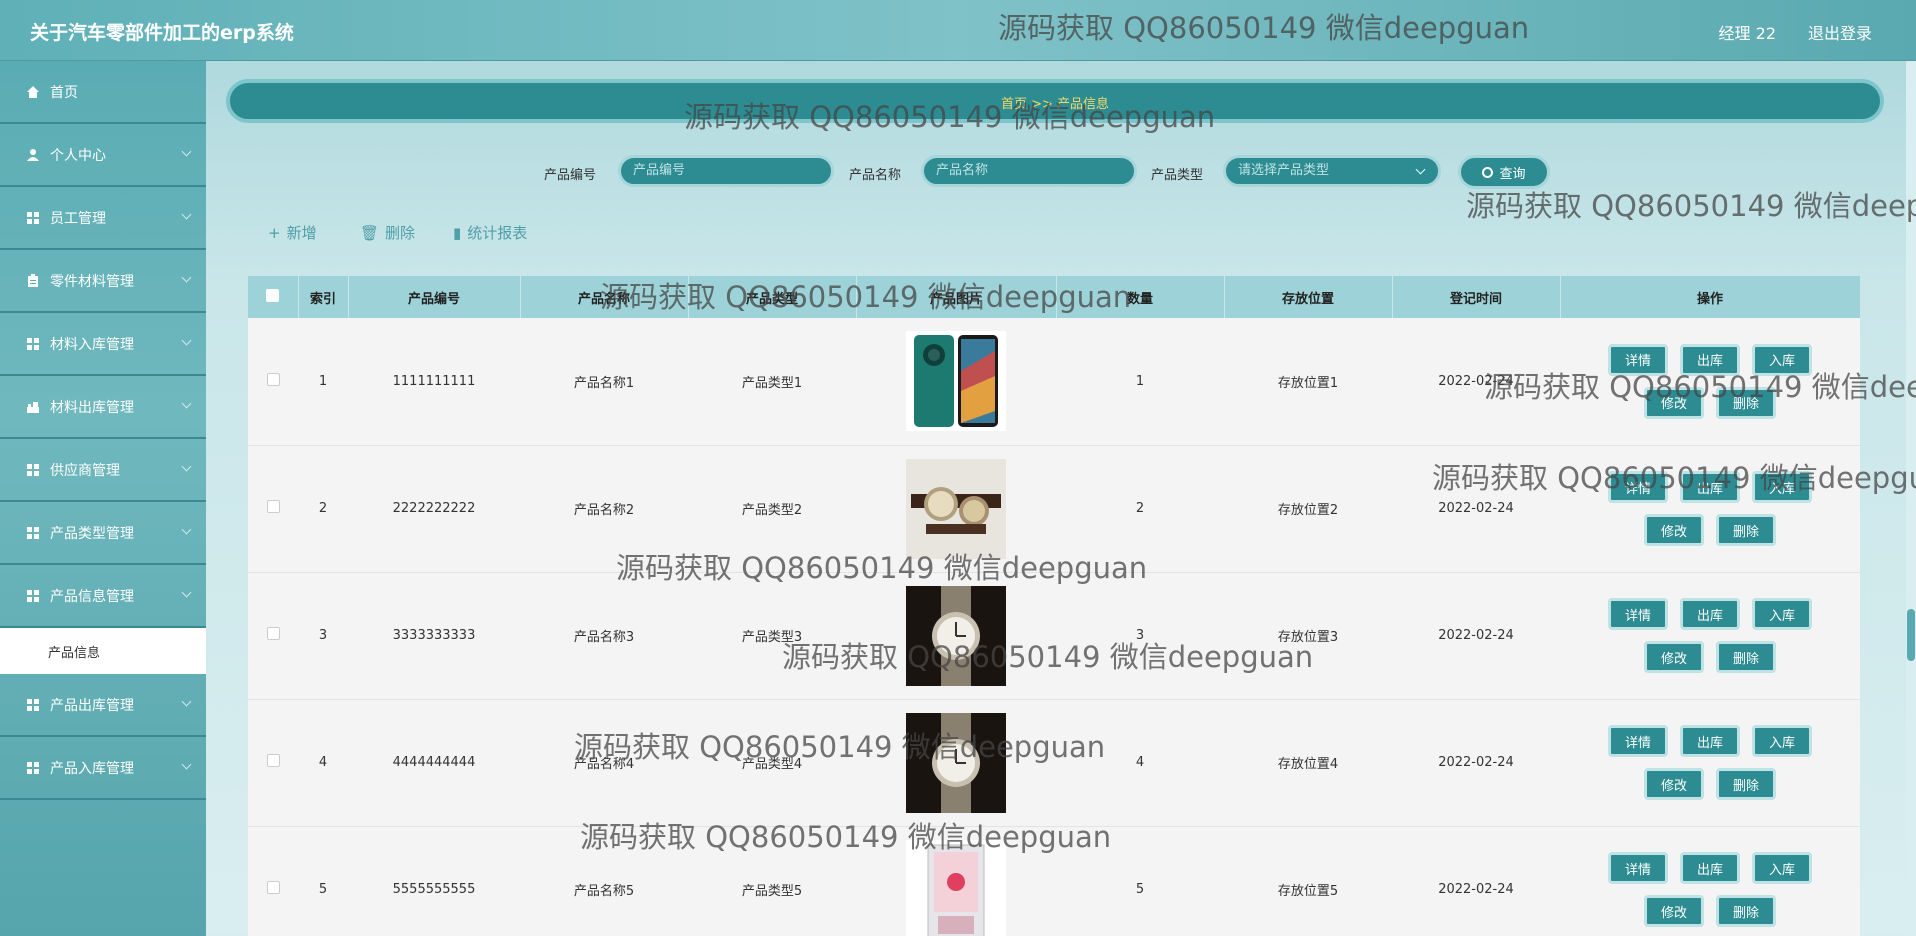  Describe the element at coordinates (570, 175) in the screenshot. I see `code-label: 产品编号` at that location.